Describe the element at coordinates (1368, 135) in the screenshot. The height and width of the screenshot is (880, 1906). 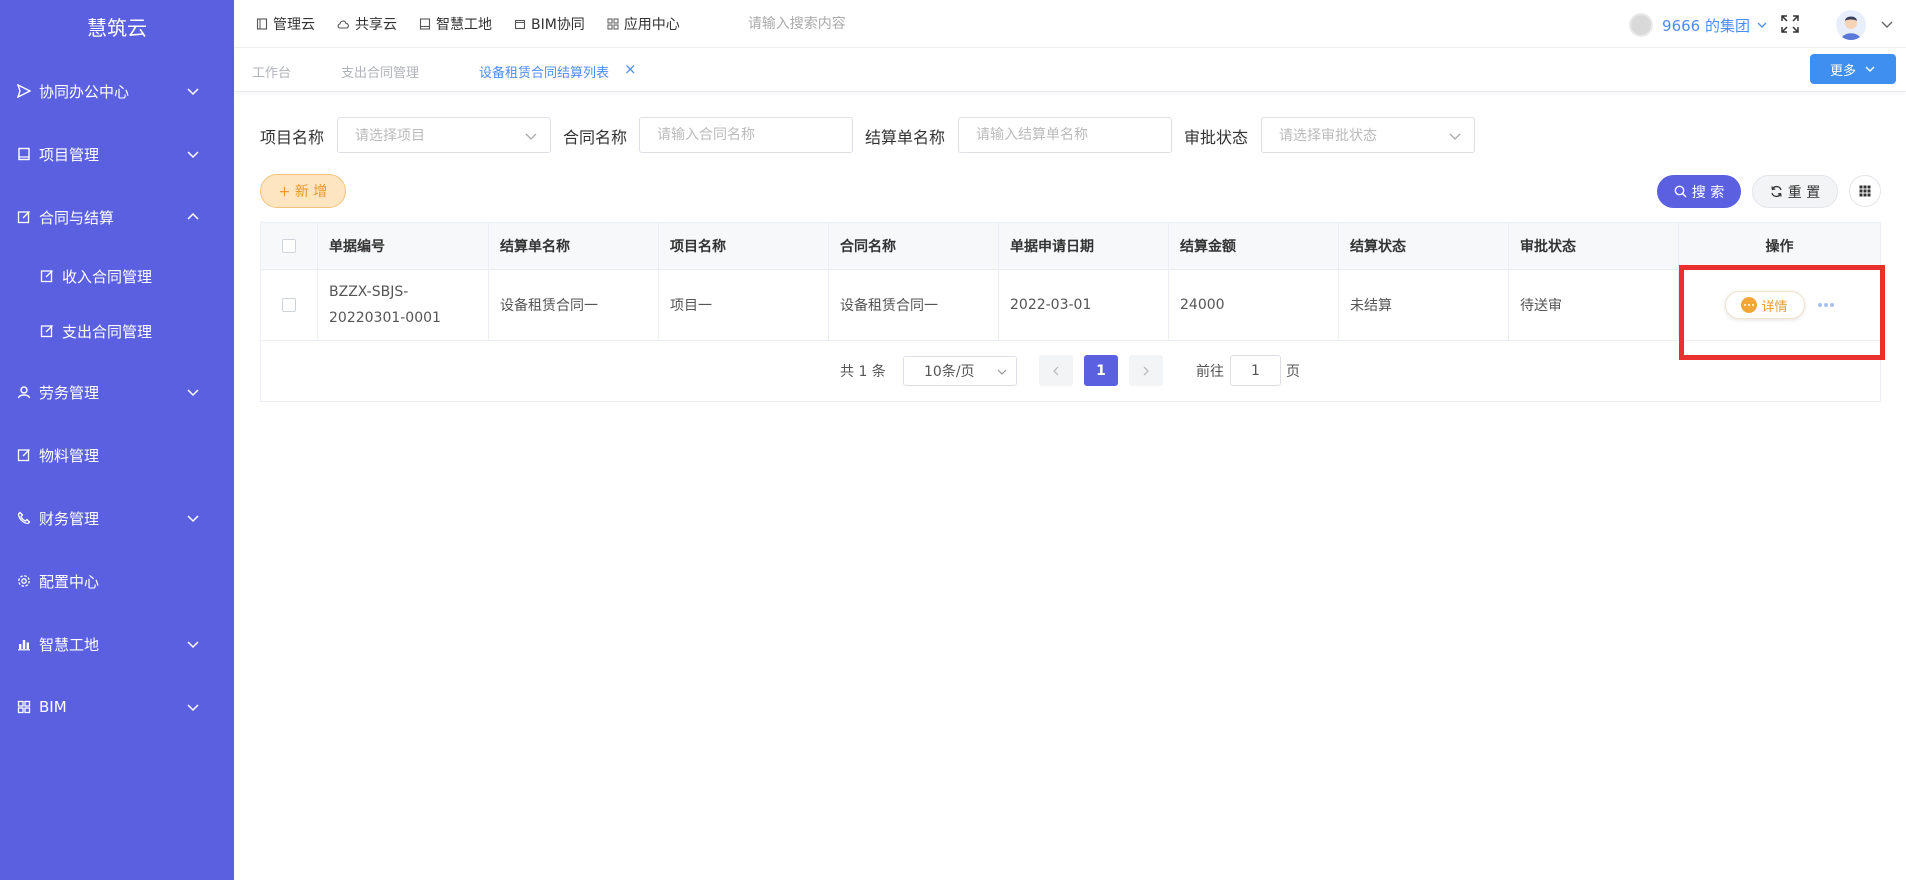
I see `approval-status-select: 请选择审批状态` at that location.